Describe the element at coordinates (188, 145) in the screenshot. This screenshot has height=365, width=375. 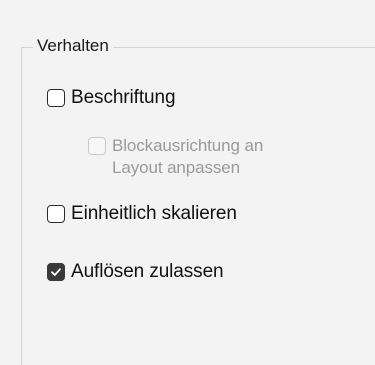
I see `match-orientation-label-line1: Blockausrichtung an` at that location.